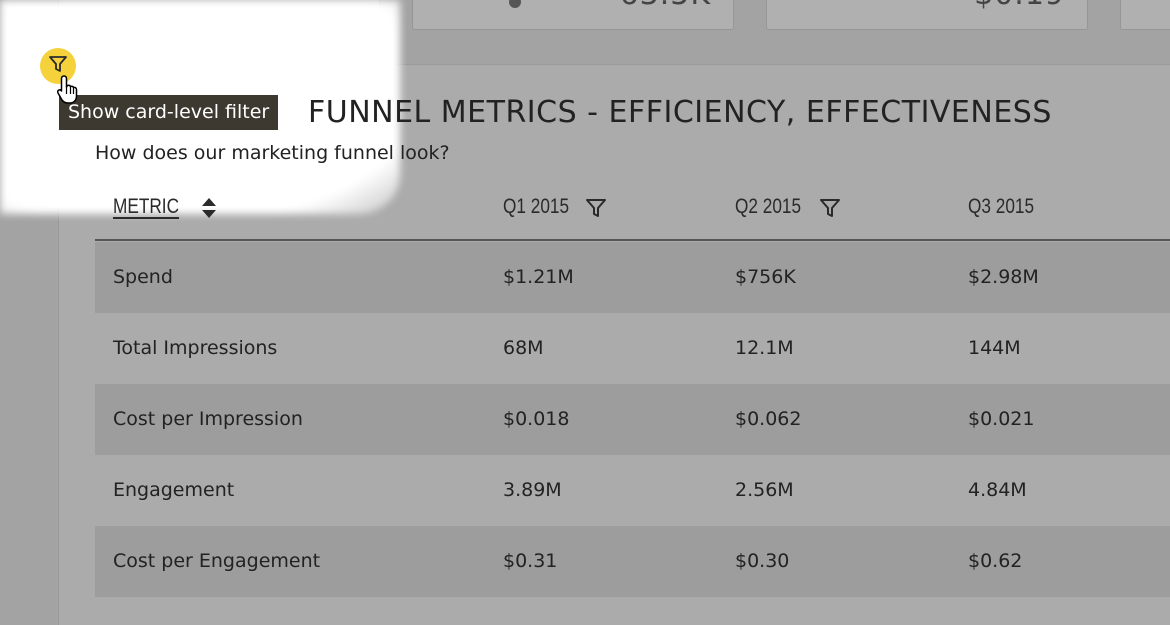 The image size is (1170, 625). I want to click on summary-card-2: 63.5K, so click(573, 15).